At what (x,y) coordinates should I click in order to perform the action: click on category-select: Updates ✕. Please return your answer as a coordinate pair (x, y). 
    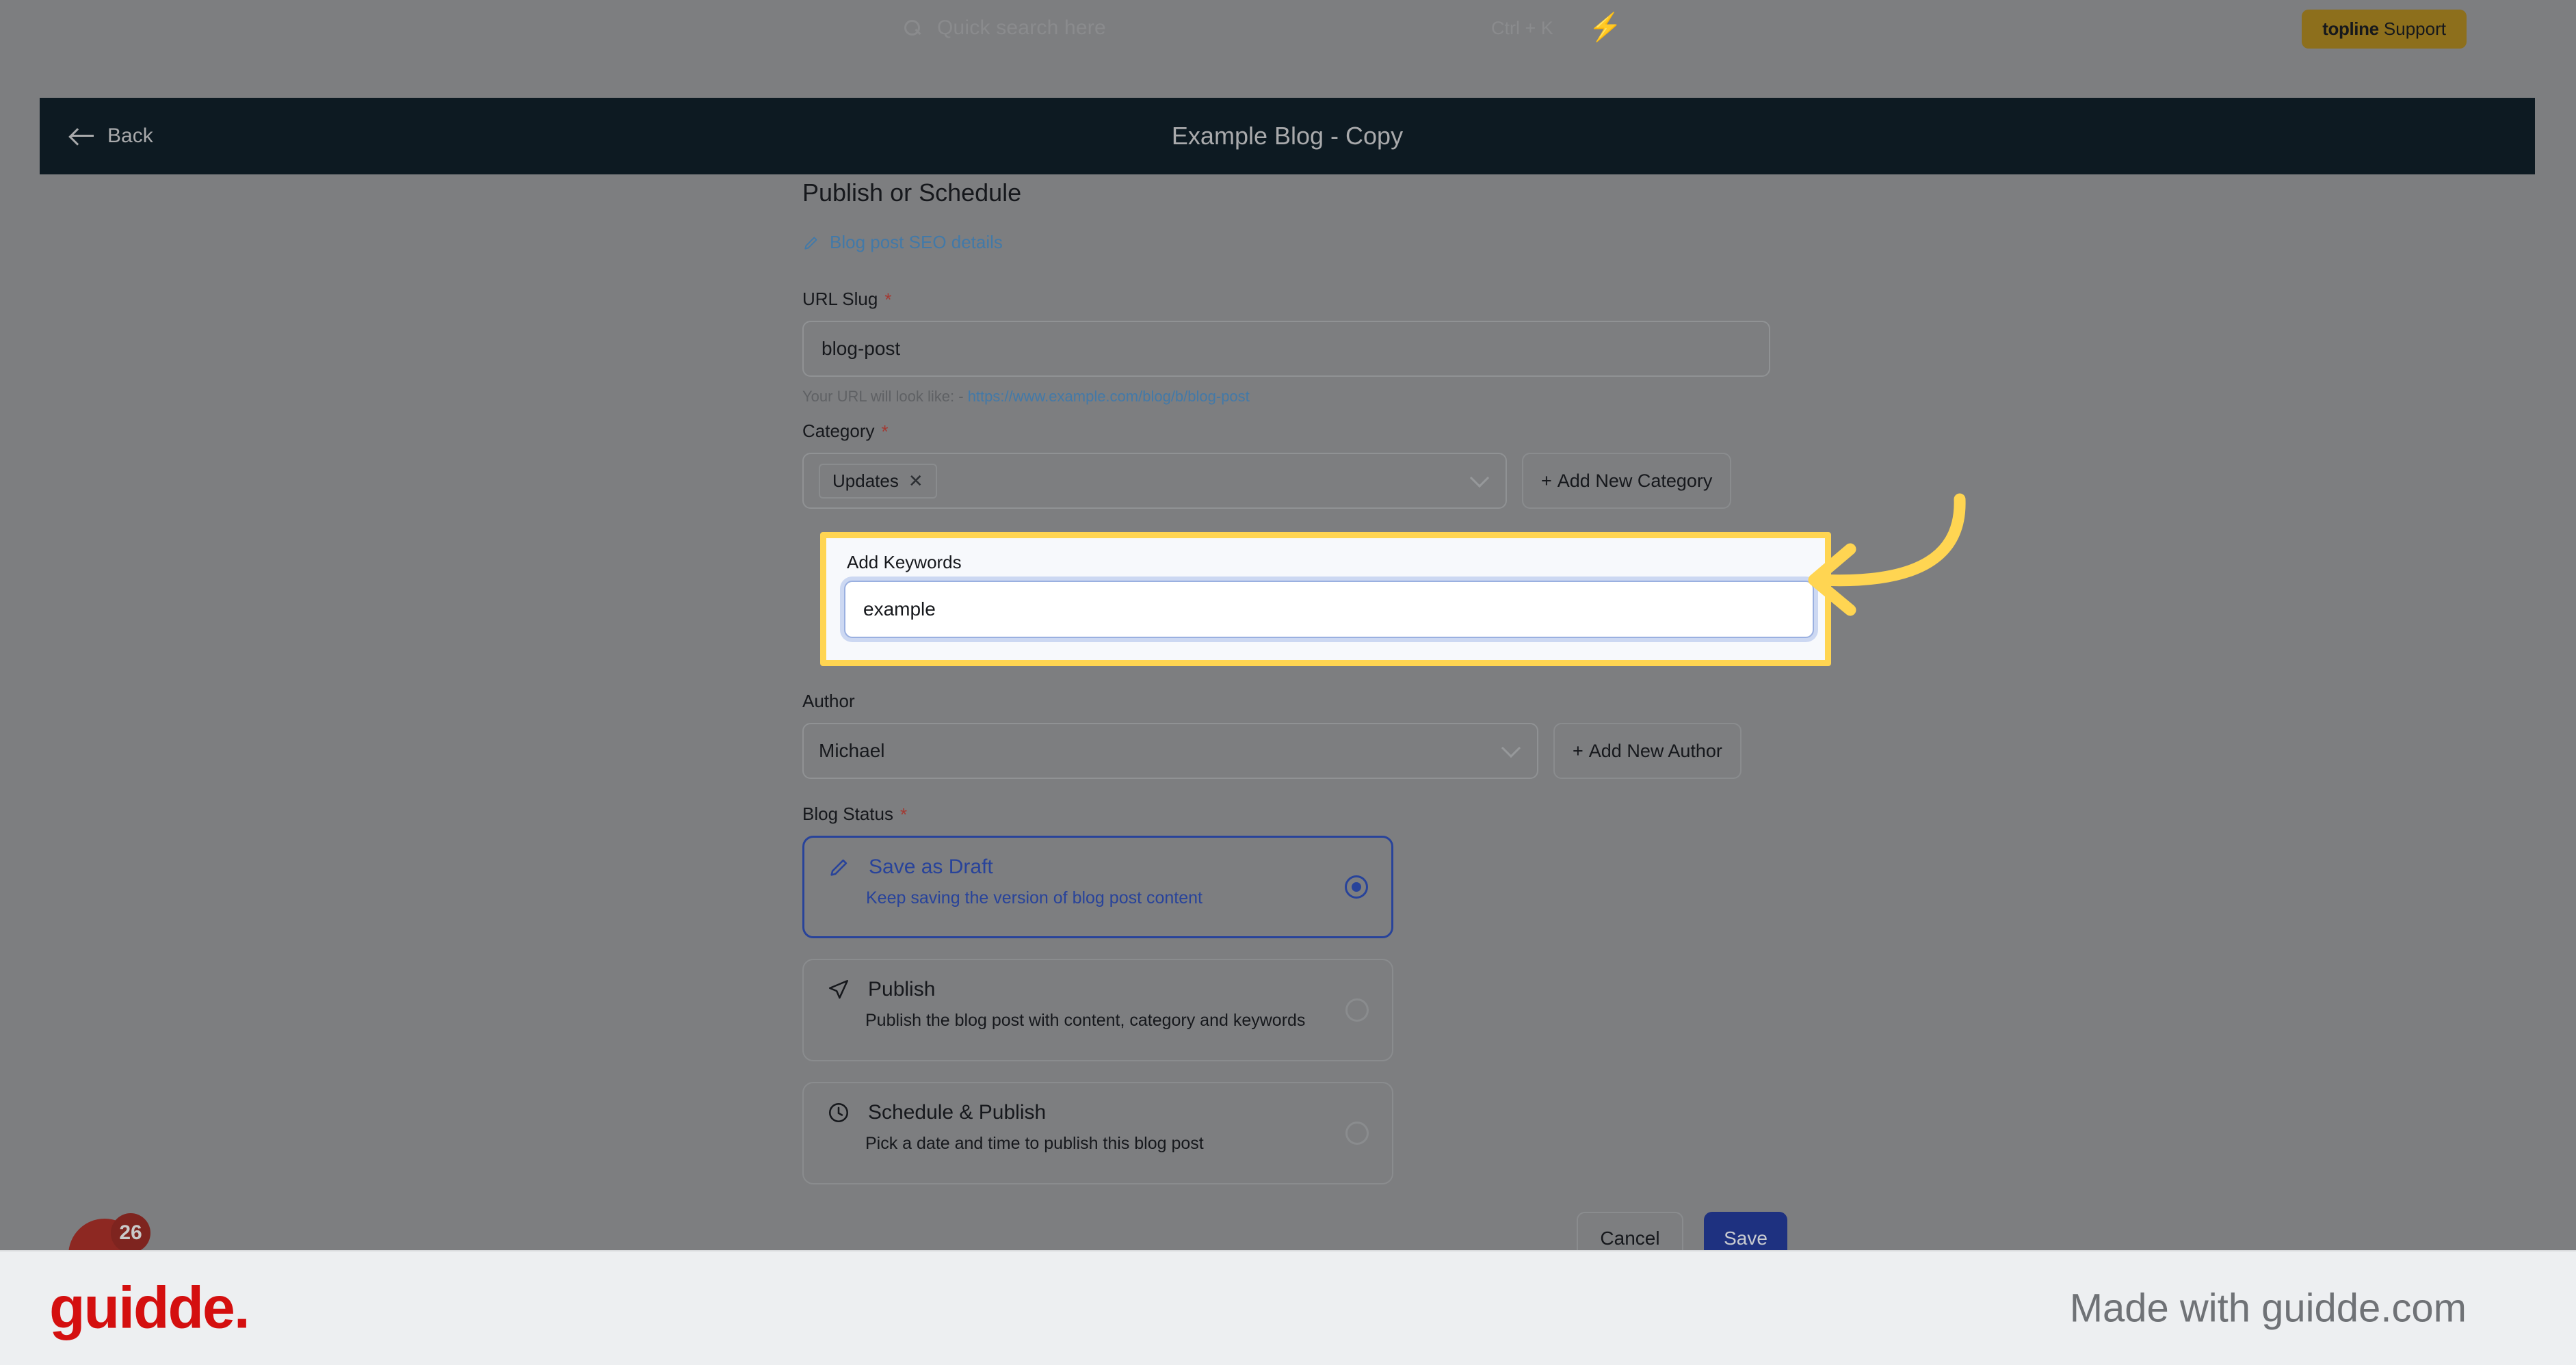
    Looking at the image, I should click on (1154, 481).